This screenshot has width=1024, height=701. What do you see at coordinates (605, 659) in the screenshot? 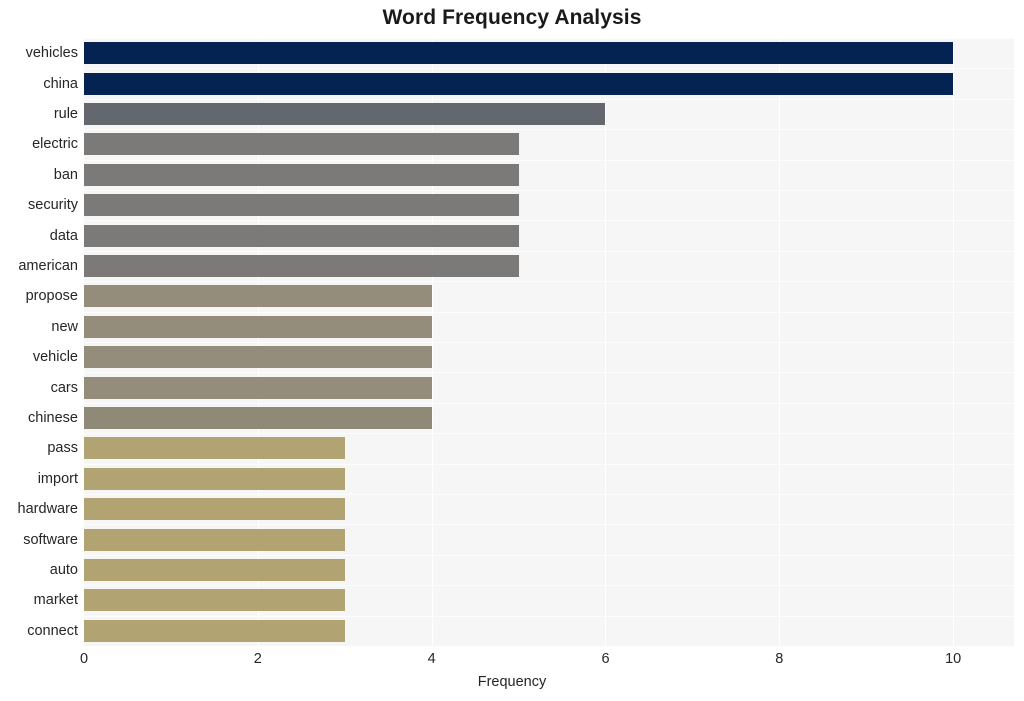
I see `x-tick-label: 6` at bounding box center [605, 659].